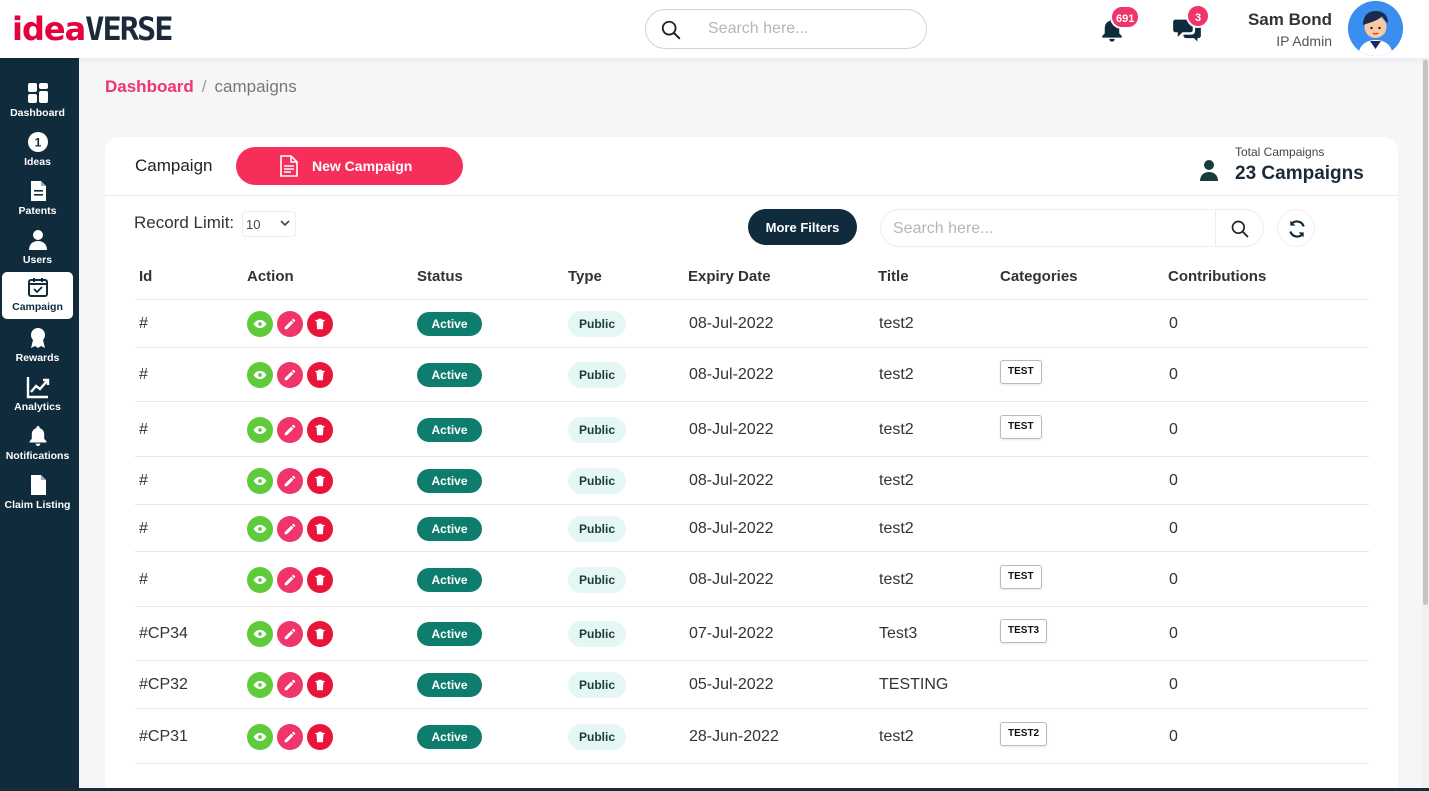  Describe the element at coordinates (1048, 229) in the screenshot. I see `table-search-input` at that location.